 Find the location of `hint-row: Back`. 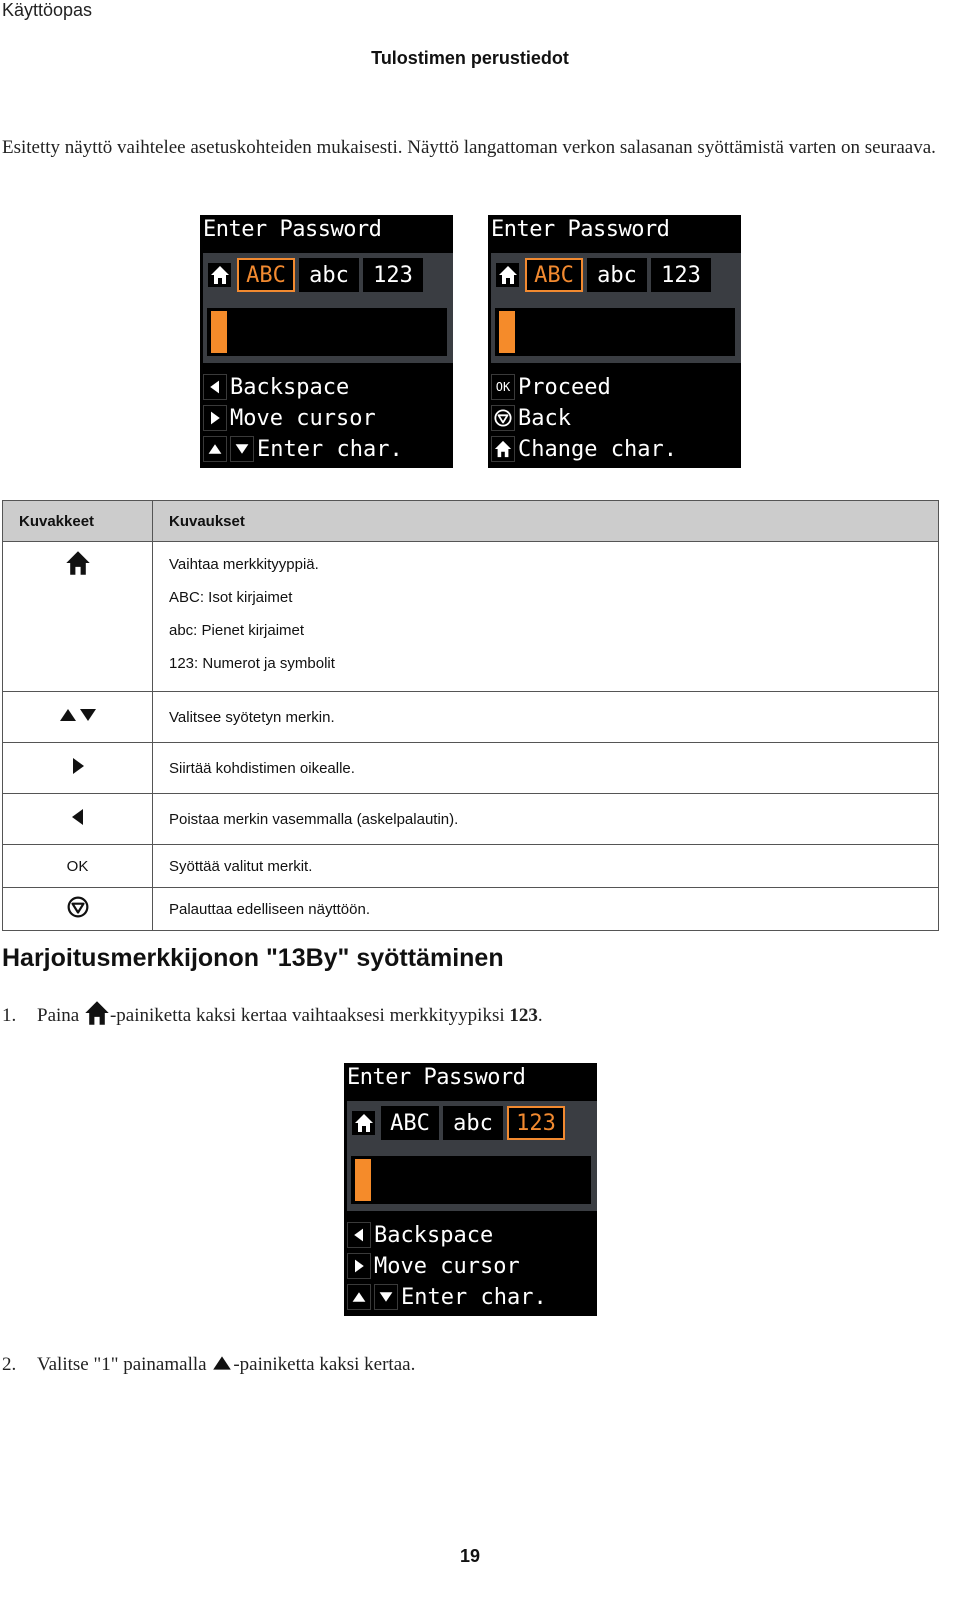

hint-row: Back is located at coordinates (531, 418).